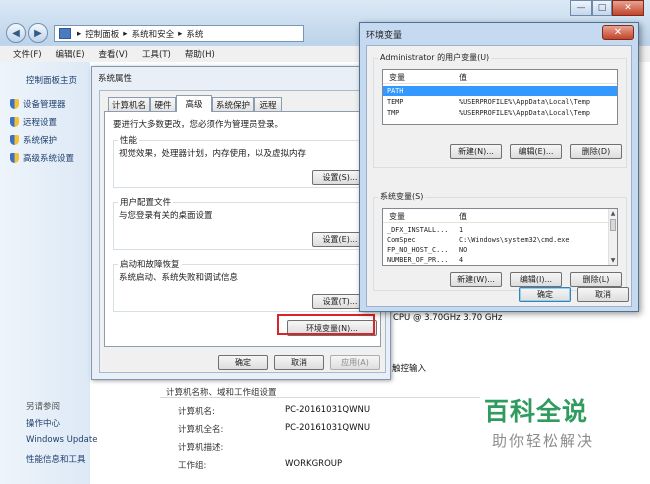 Image resolution: width=650 pixels, height=484 pixels. Describe the element at coordinates (613, 213) in the screenshot. I see `scroll-up-icon: ▲` at that location.